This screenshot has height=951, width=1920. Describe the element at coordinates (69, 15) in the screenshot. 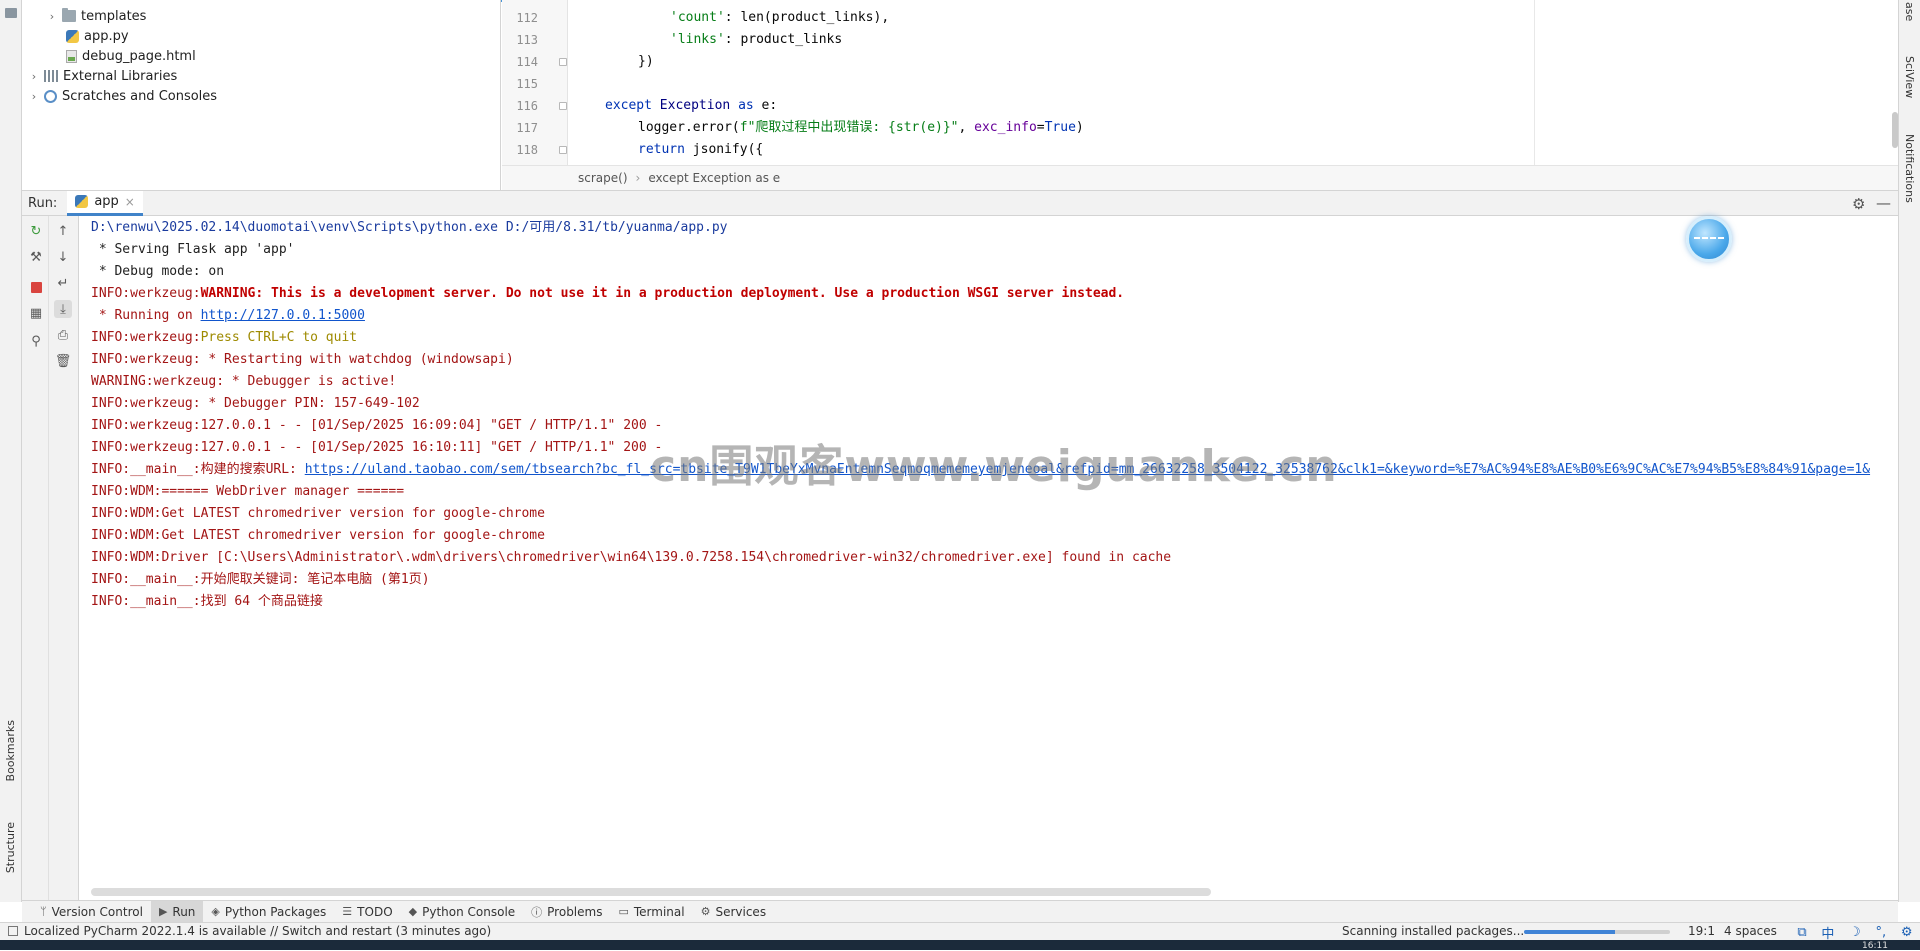

I see `folder-icon` at that location.